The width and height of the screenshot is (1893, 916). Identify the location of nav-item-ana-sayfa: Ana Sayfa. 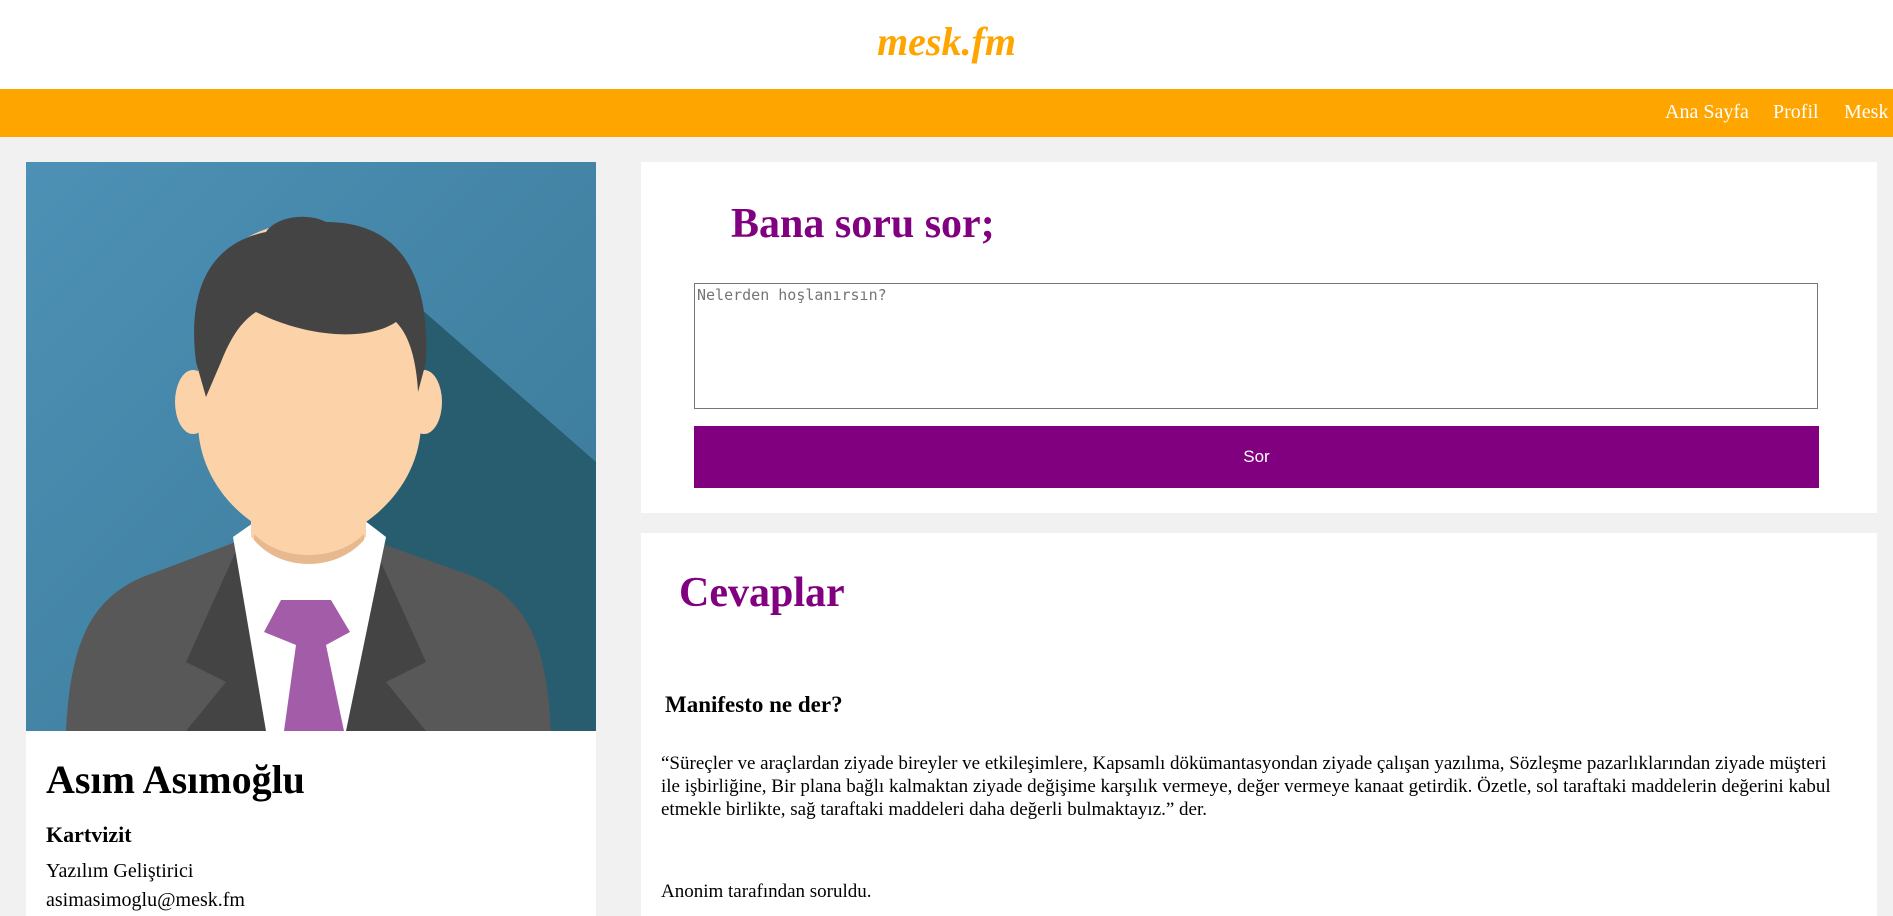
(1707, 112).